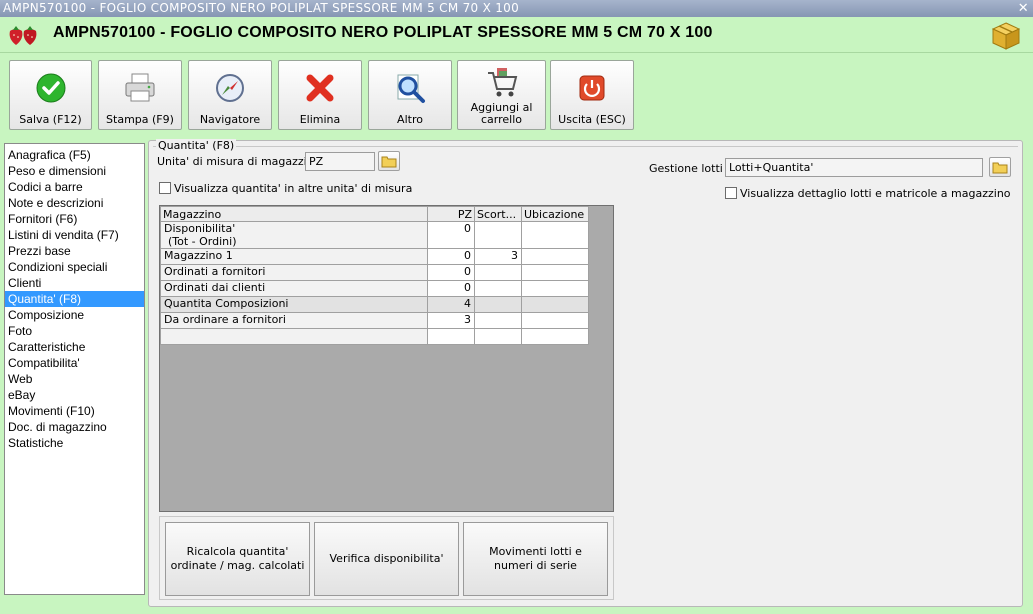 This screenshot has width=1033, height=614. I want to click on folder-icon, so click(389, 162).